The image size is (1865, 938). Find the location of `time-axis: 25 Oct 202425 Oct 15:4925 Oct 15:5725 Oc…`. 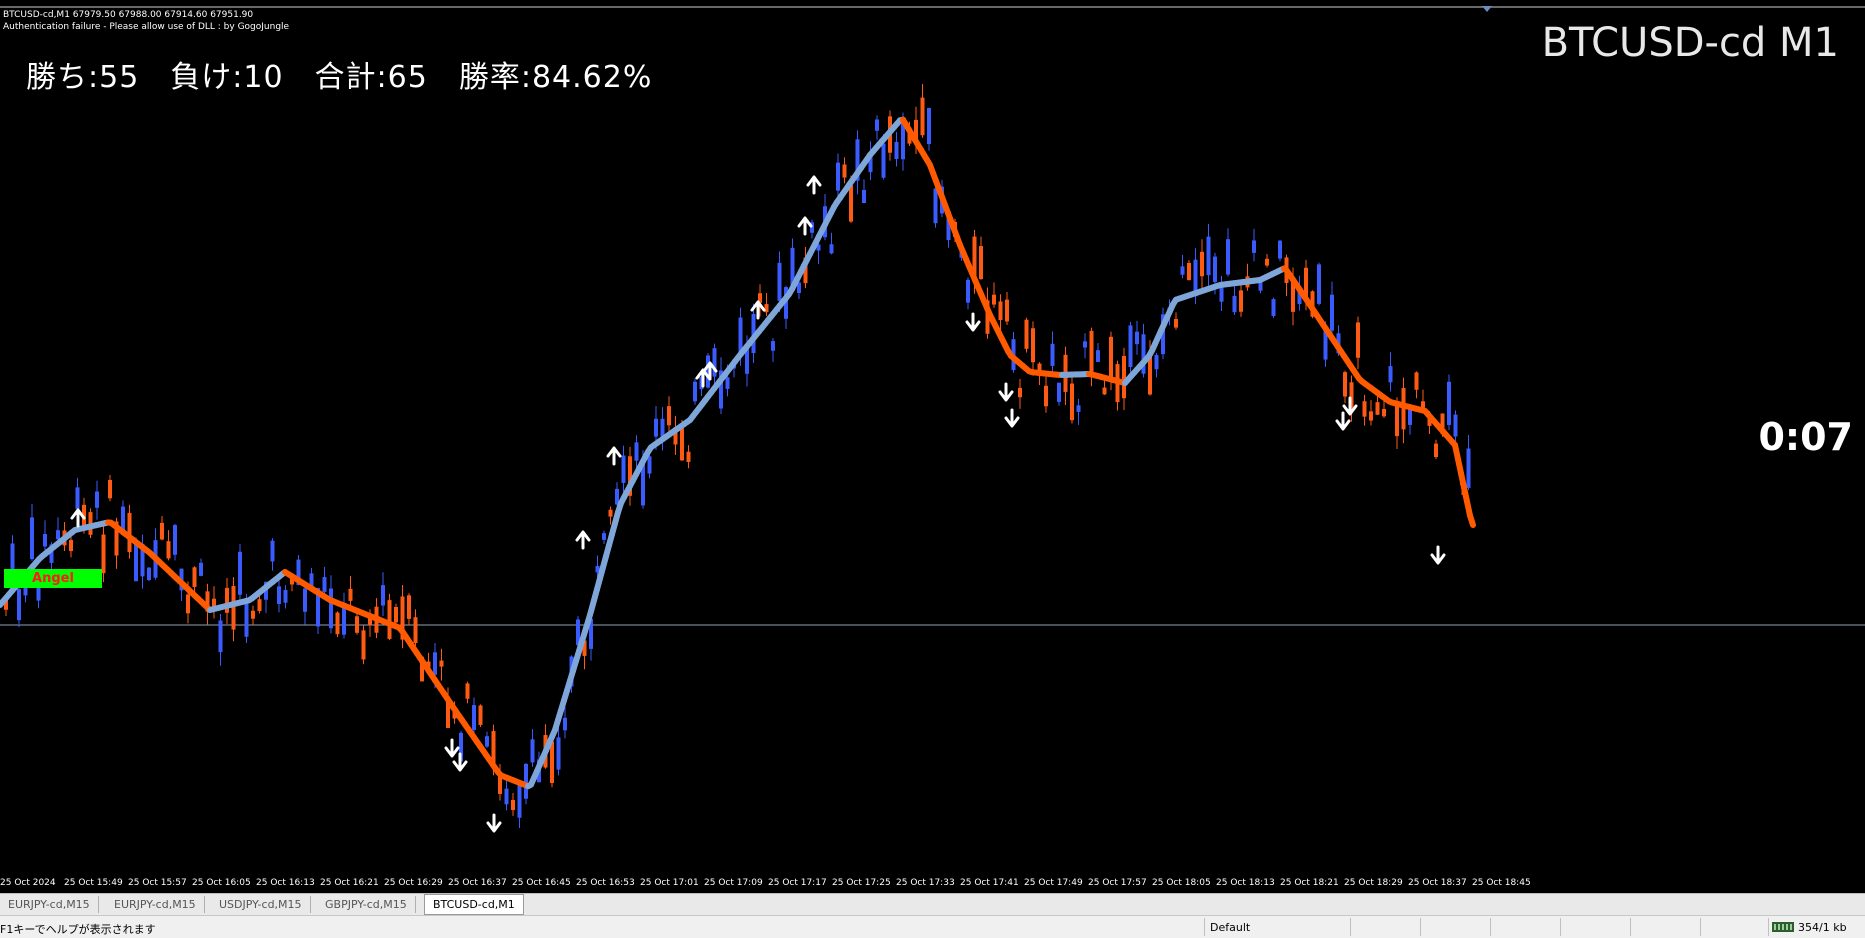

time-axis: 25 Oct 202425 Oct 15:4925 Oct 15:5725 Oc… is located at coordinates (932, 884).